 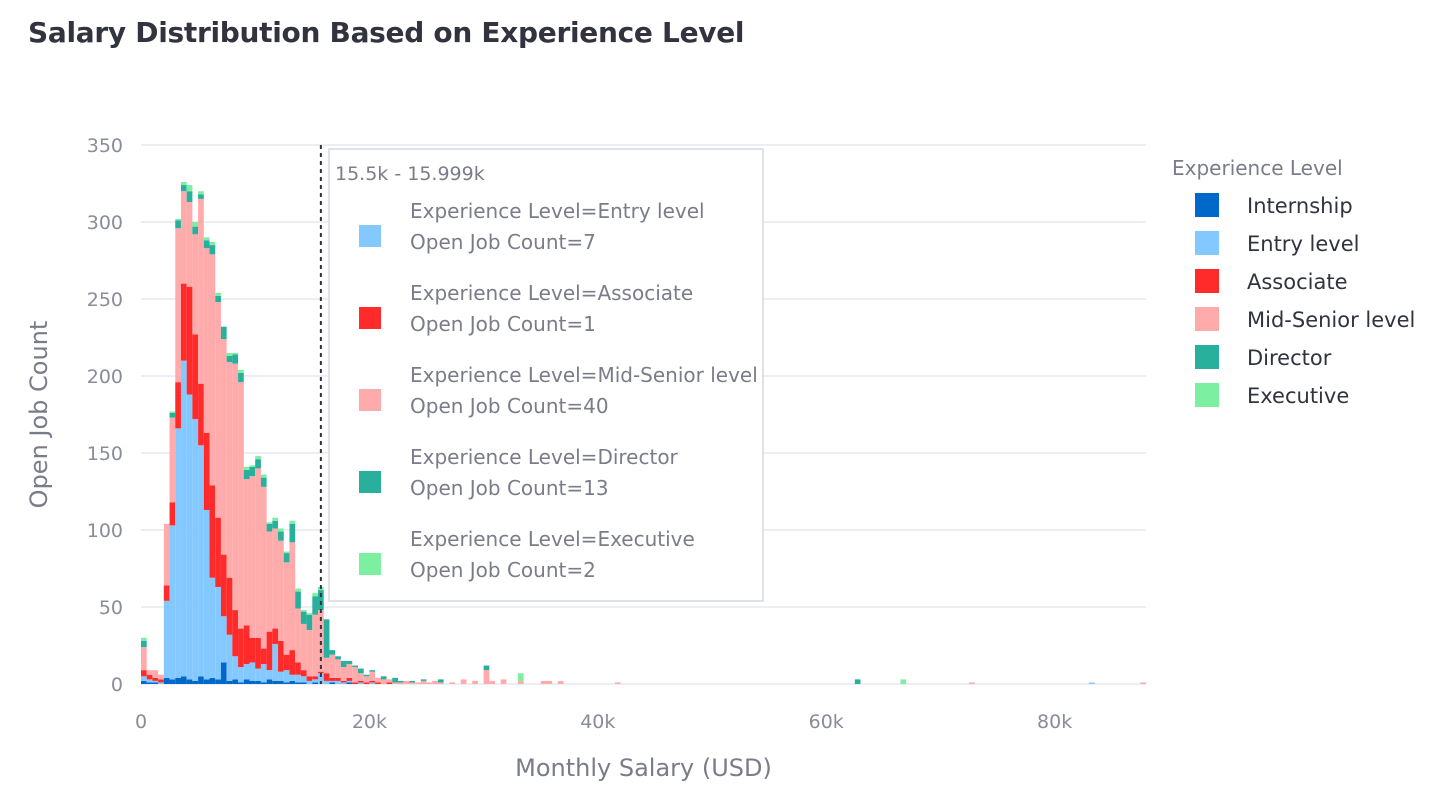 What do you see at coordinates (1277, 243) in the screenshot?
I see `legend-item: Entry level` at bounding box center [1277, 243].